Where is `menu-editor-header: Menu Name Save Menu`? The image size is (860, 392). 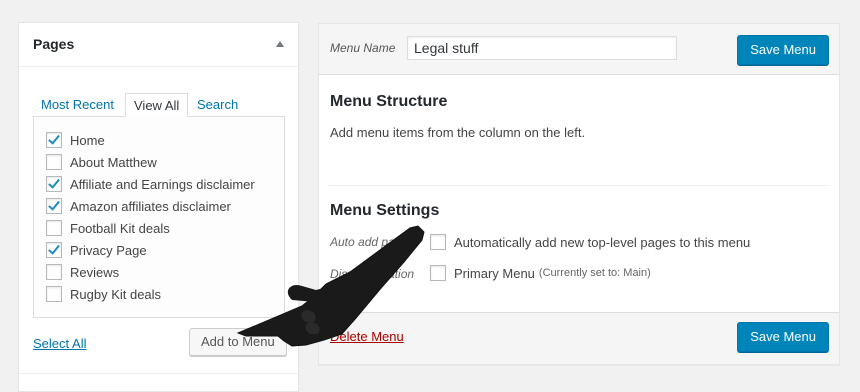 menu-editor-header: Menu Name Save Menu is located at coordinates (579, 49).